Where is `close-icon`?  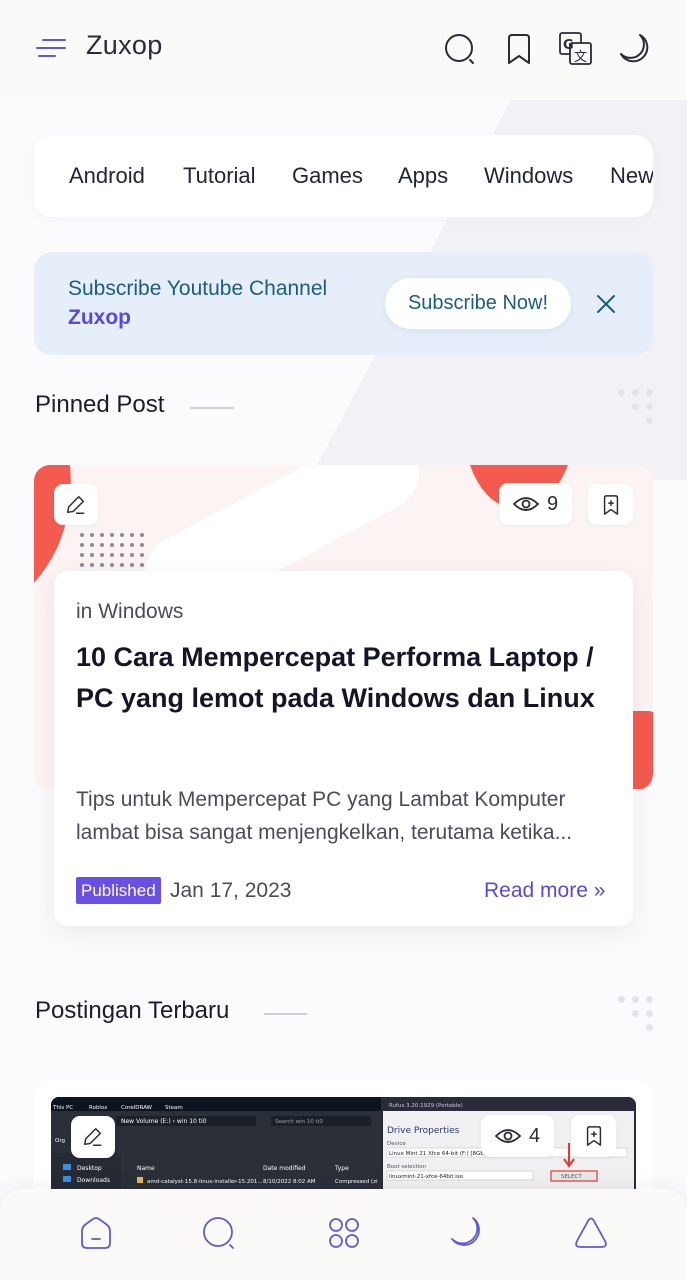 close-icon is located at coordinates (606, 304).